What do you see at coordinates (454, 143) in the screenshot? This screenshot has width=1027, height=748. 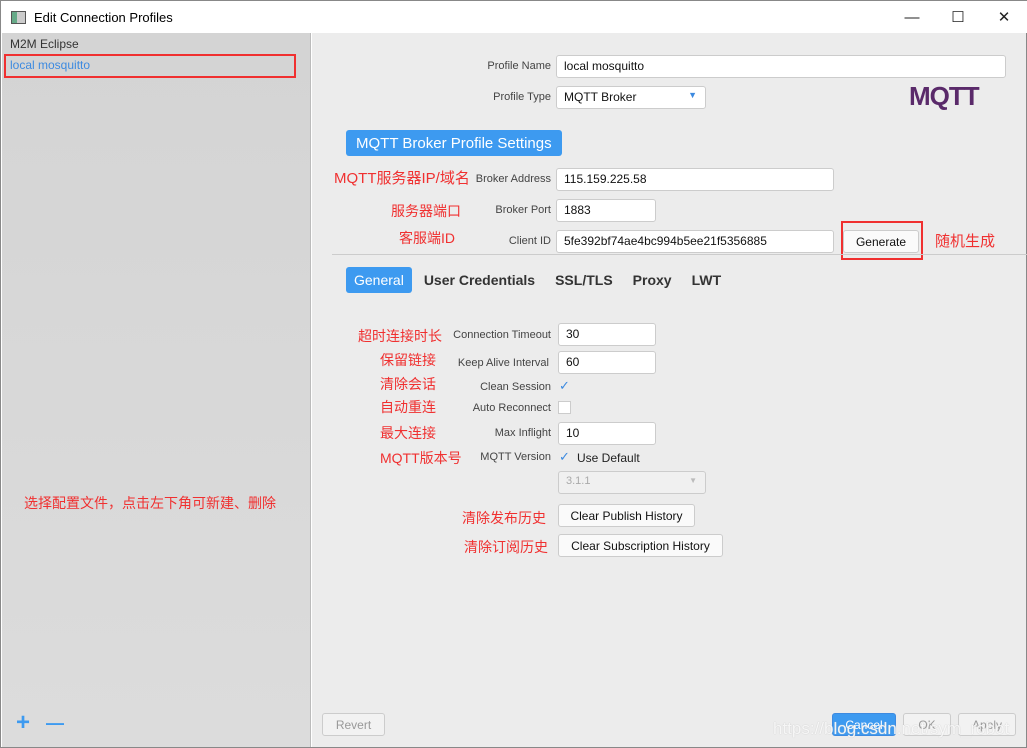 I see `broker-settings-heading: MQTT Broker Profile Settings` at bounding box center [454, 143].